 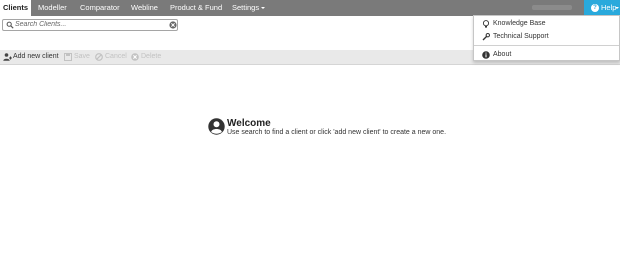 I want to click on cancel-button: Cancel, so click(x=111, y=57).